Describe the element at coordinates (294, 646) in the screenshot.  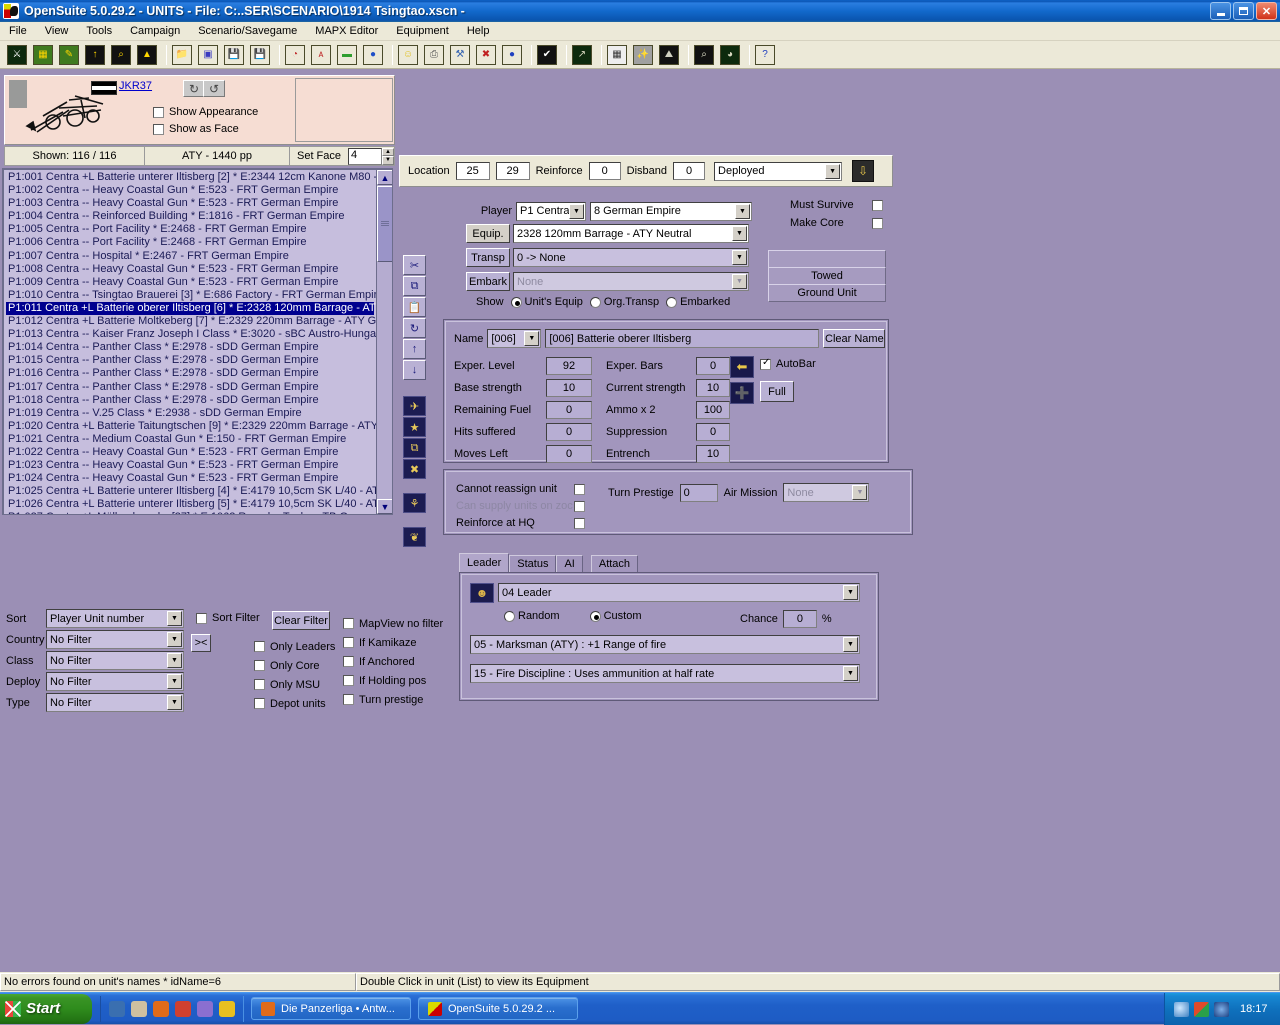
I see `filter-check-only-leaders: Only Leaders` at that location.